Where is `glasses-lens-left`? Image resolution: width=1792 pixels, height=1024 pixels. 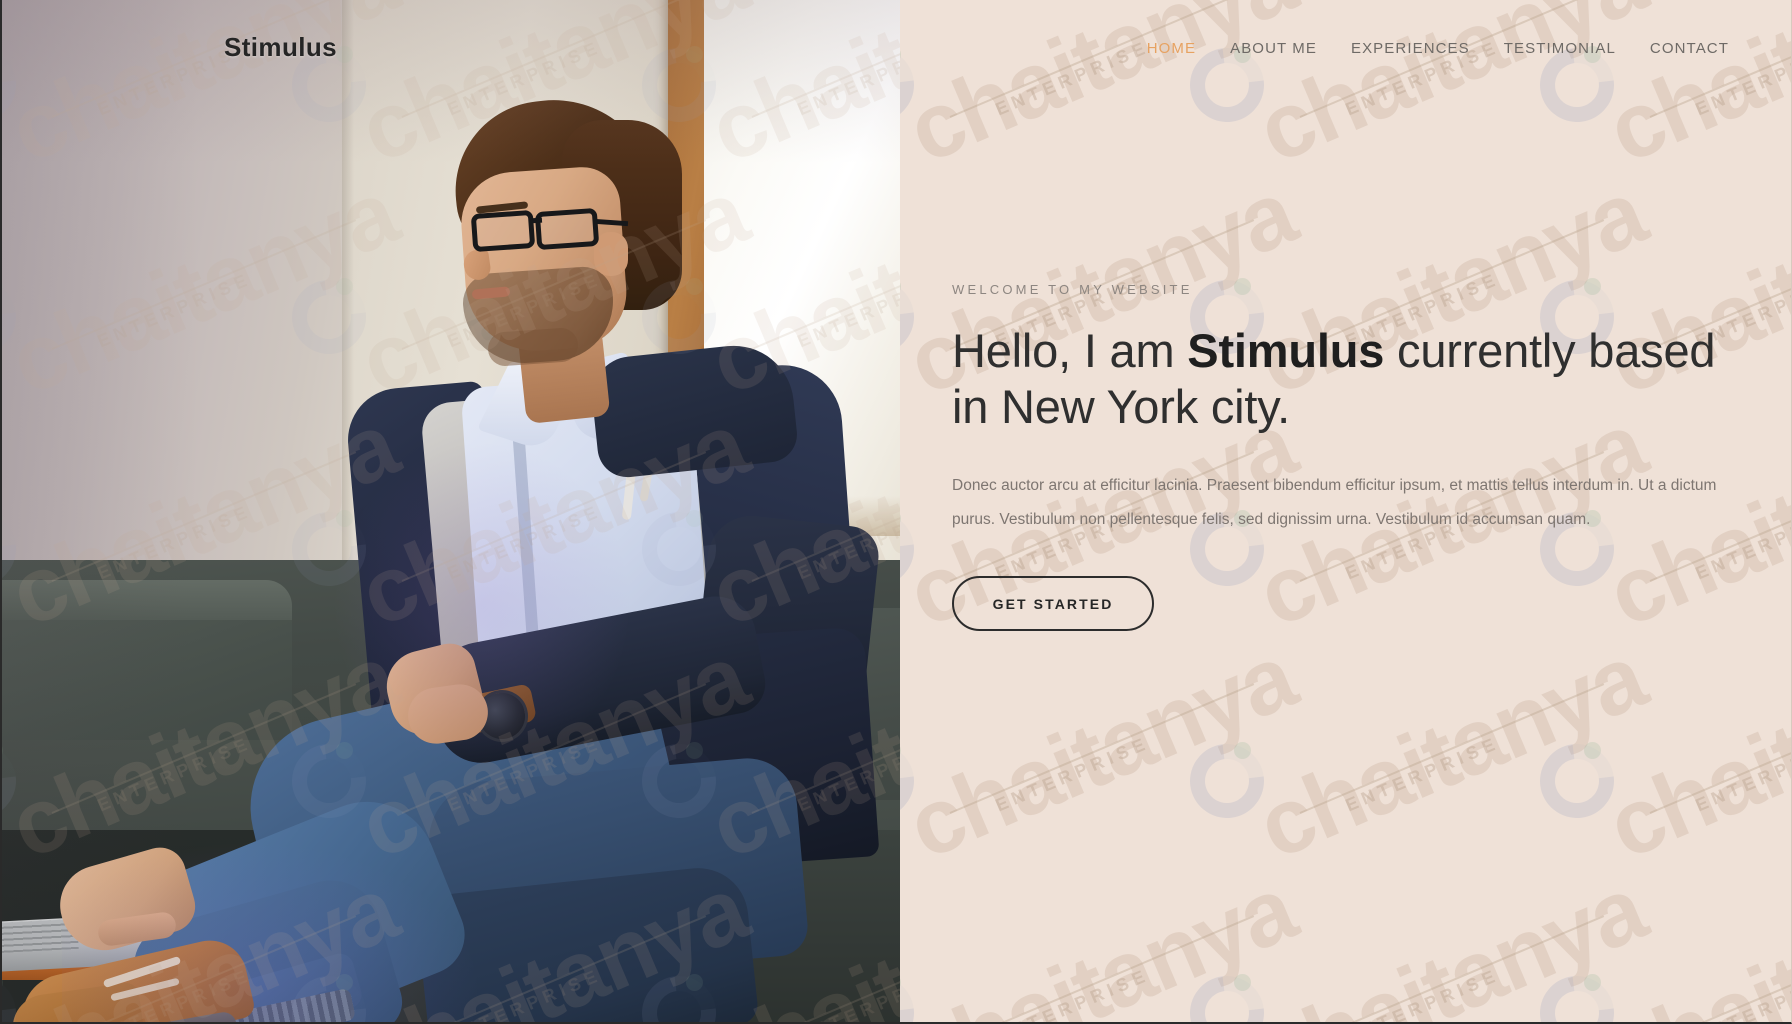 glasses-lens-left is located at coordinates (503, 231).